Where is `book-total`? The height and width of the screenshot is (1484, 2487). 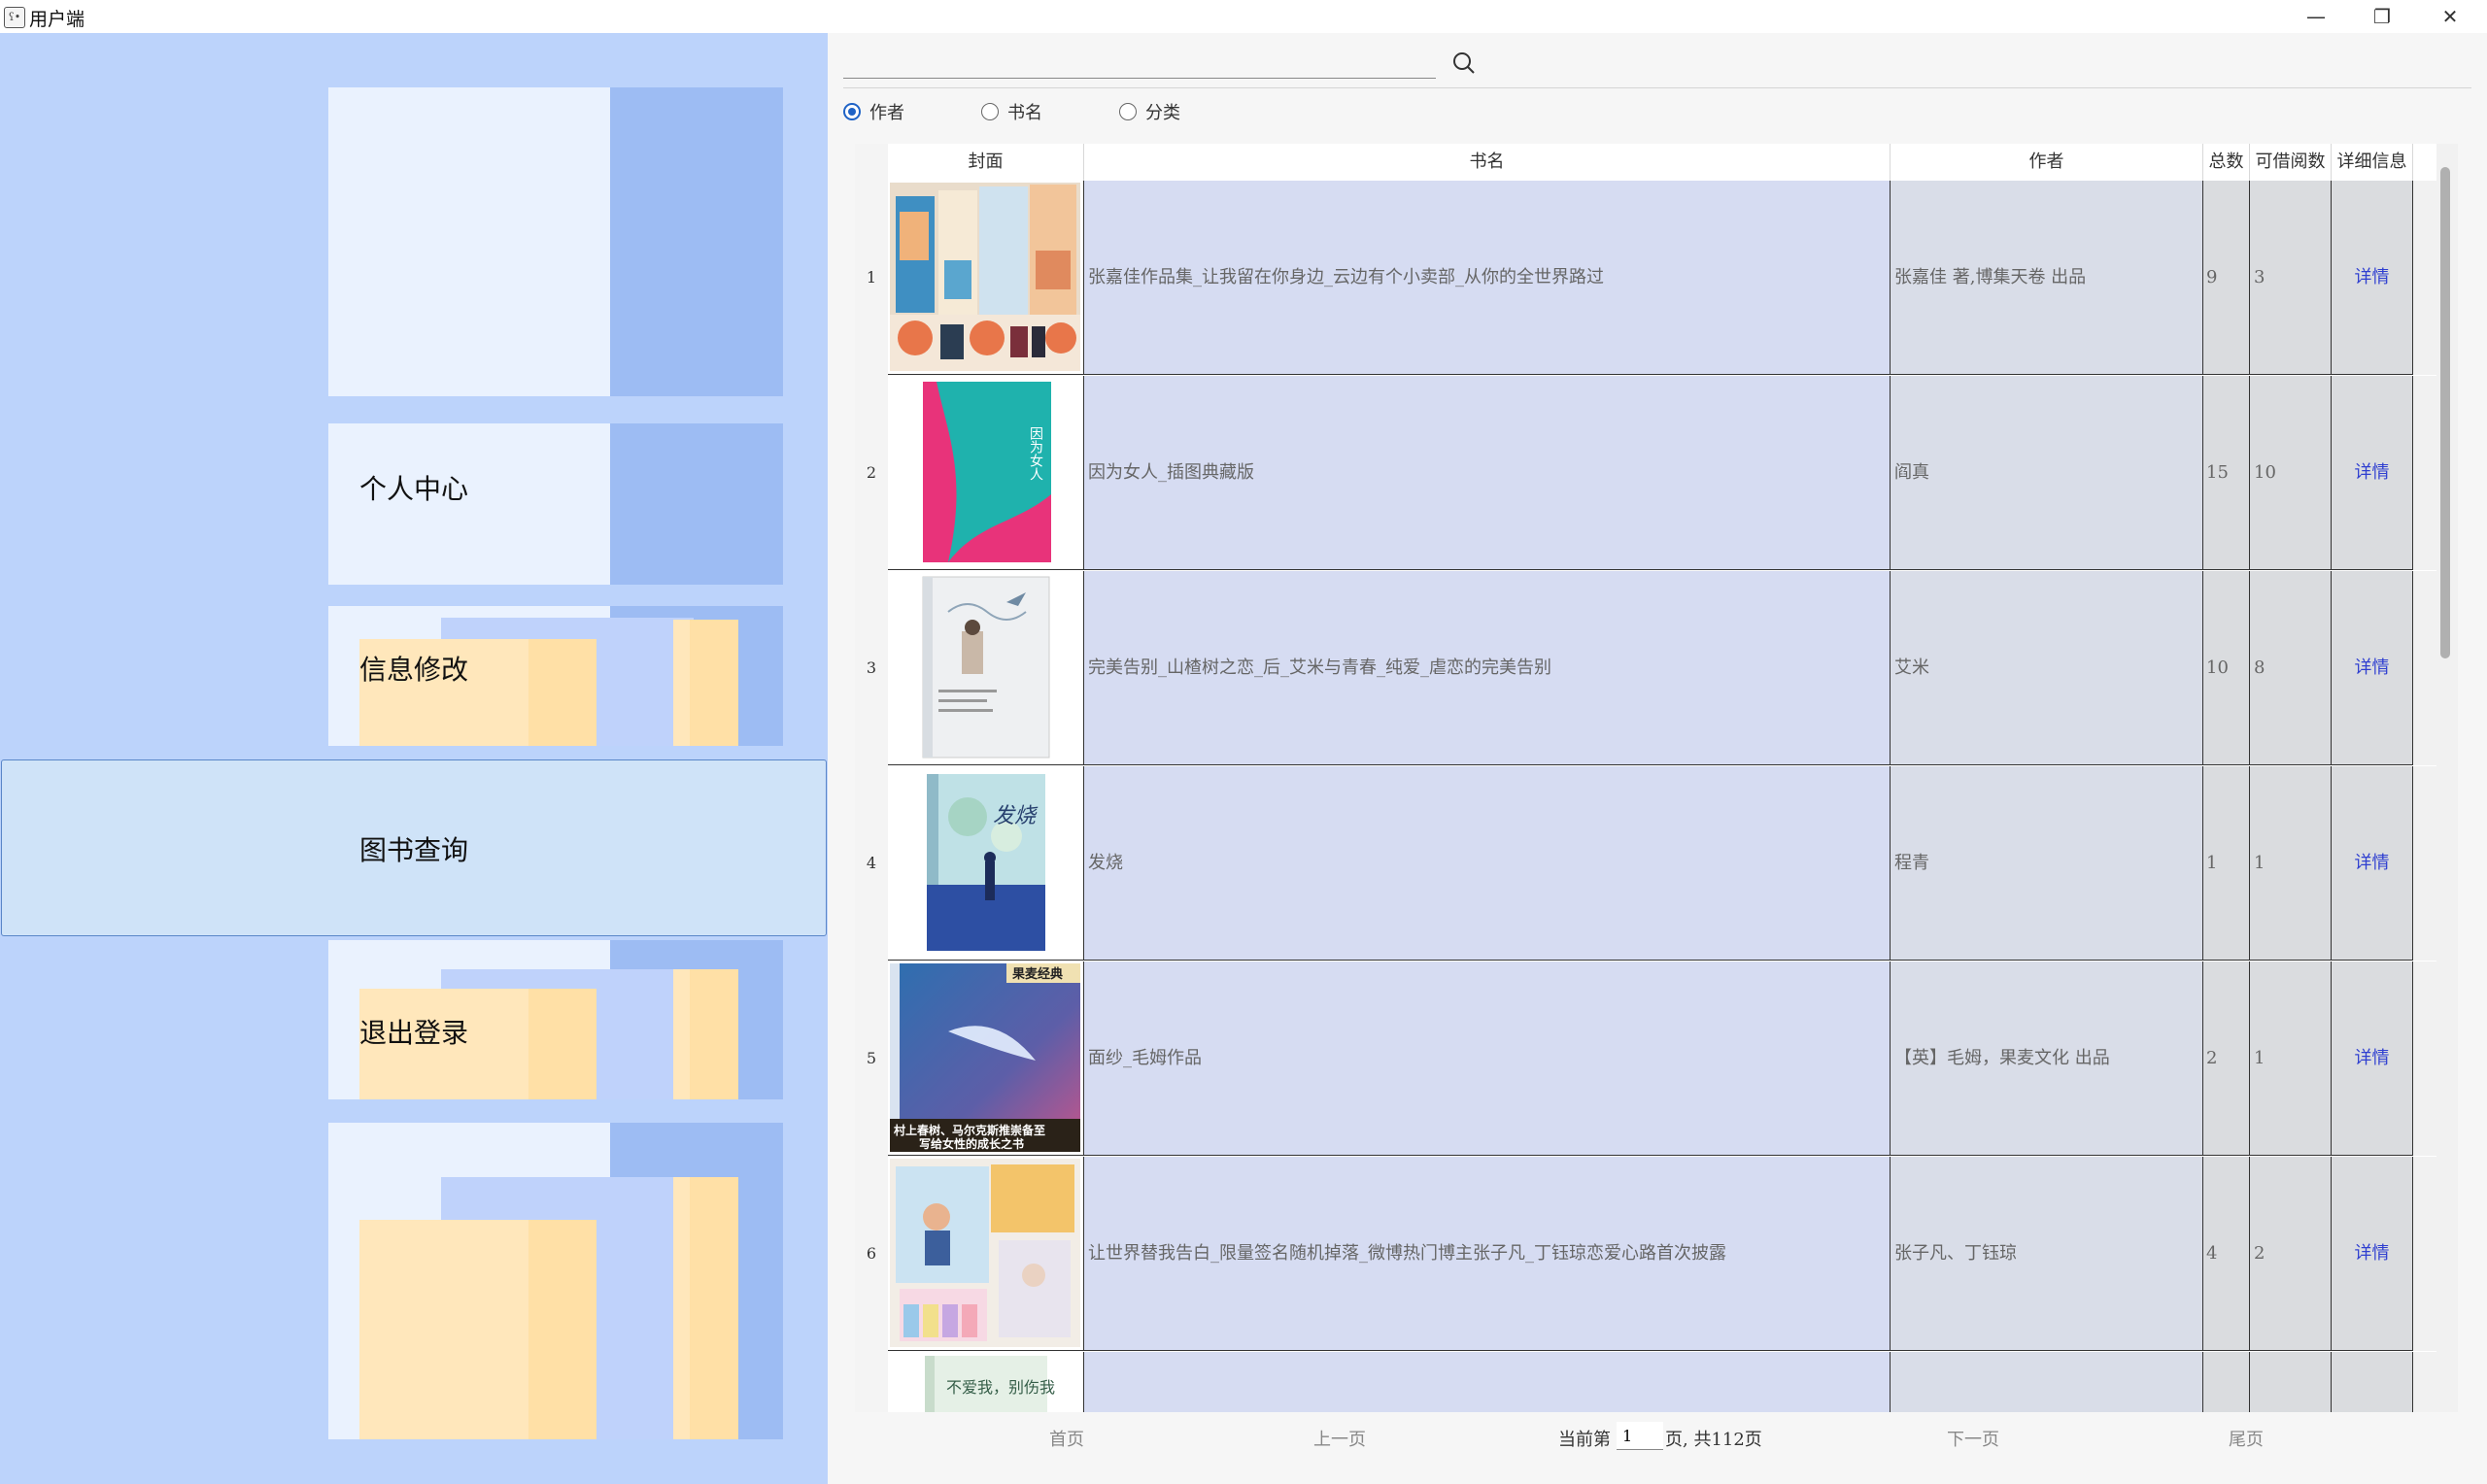 book-total is located at coordinates (2226, 1382).